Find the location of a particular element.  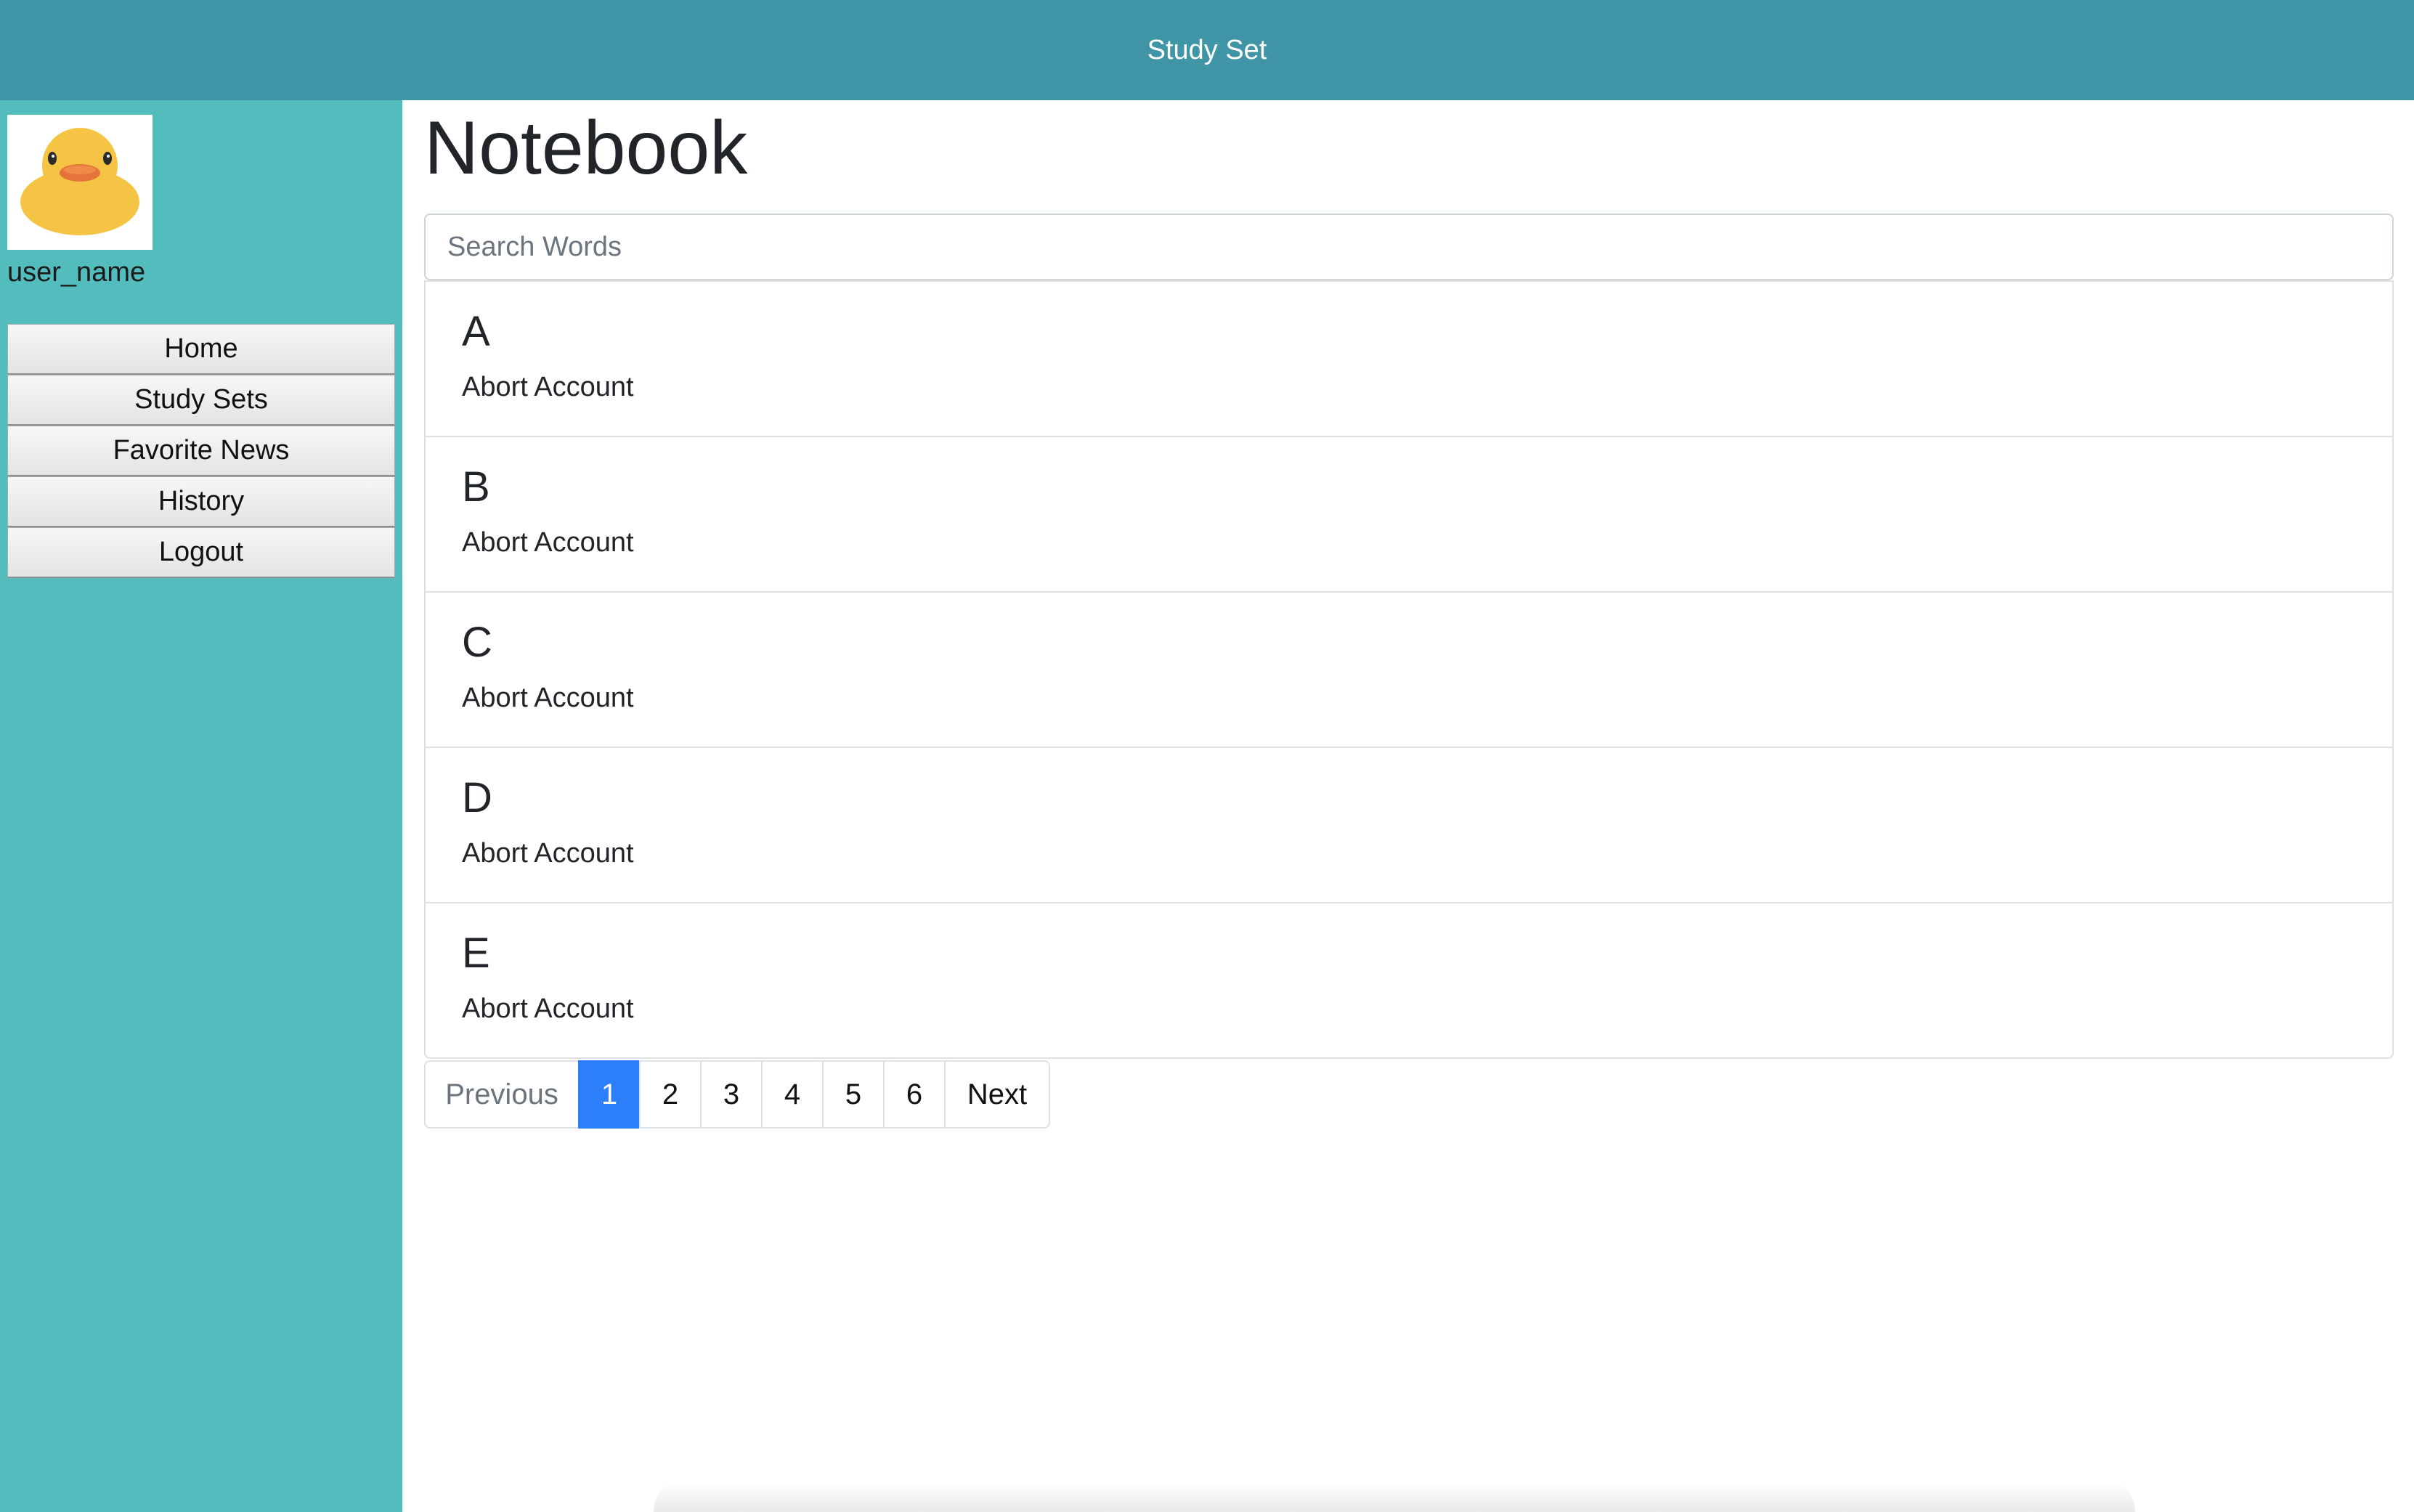

nav-study-sets-button: Study Sets is located at coordinates (201, 400).